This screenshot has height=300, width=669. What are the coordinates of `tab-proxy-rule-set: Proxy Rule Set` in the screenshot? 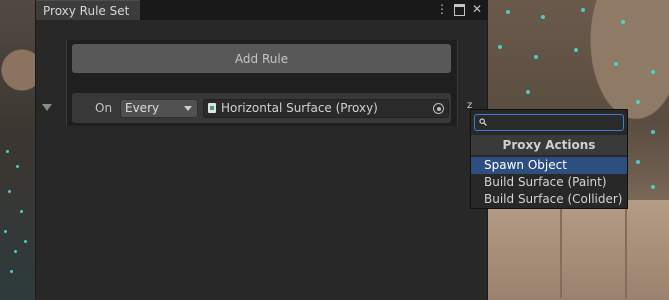 It's located at (88, 10).